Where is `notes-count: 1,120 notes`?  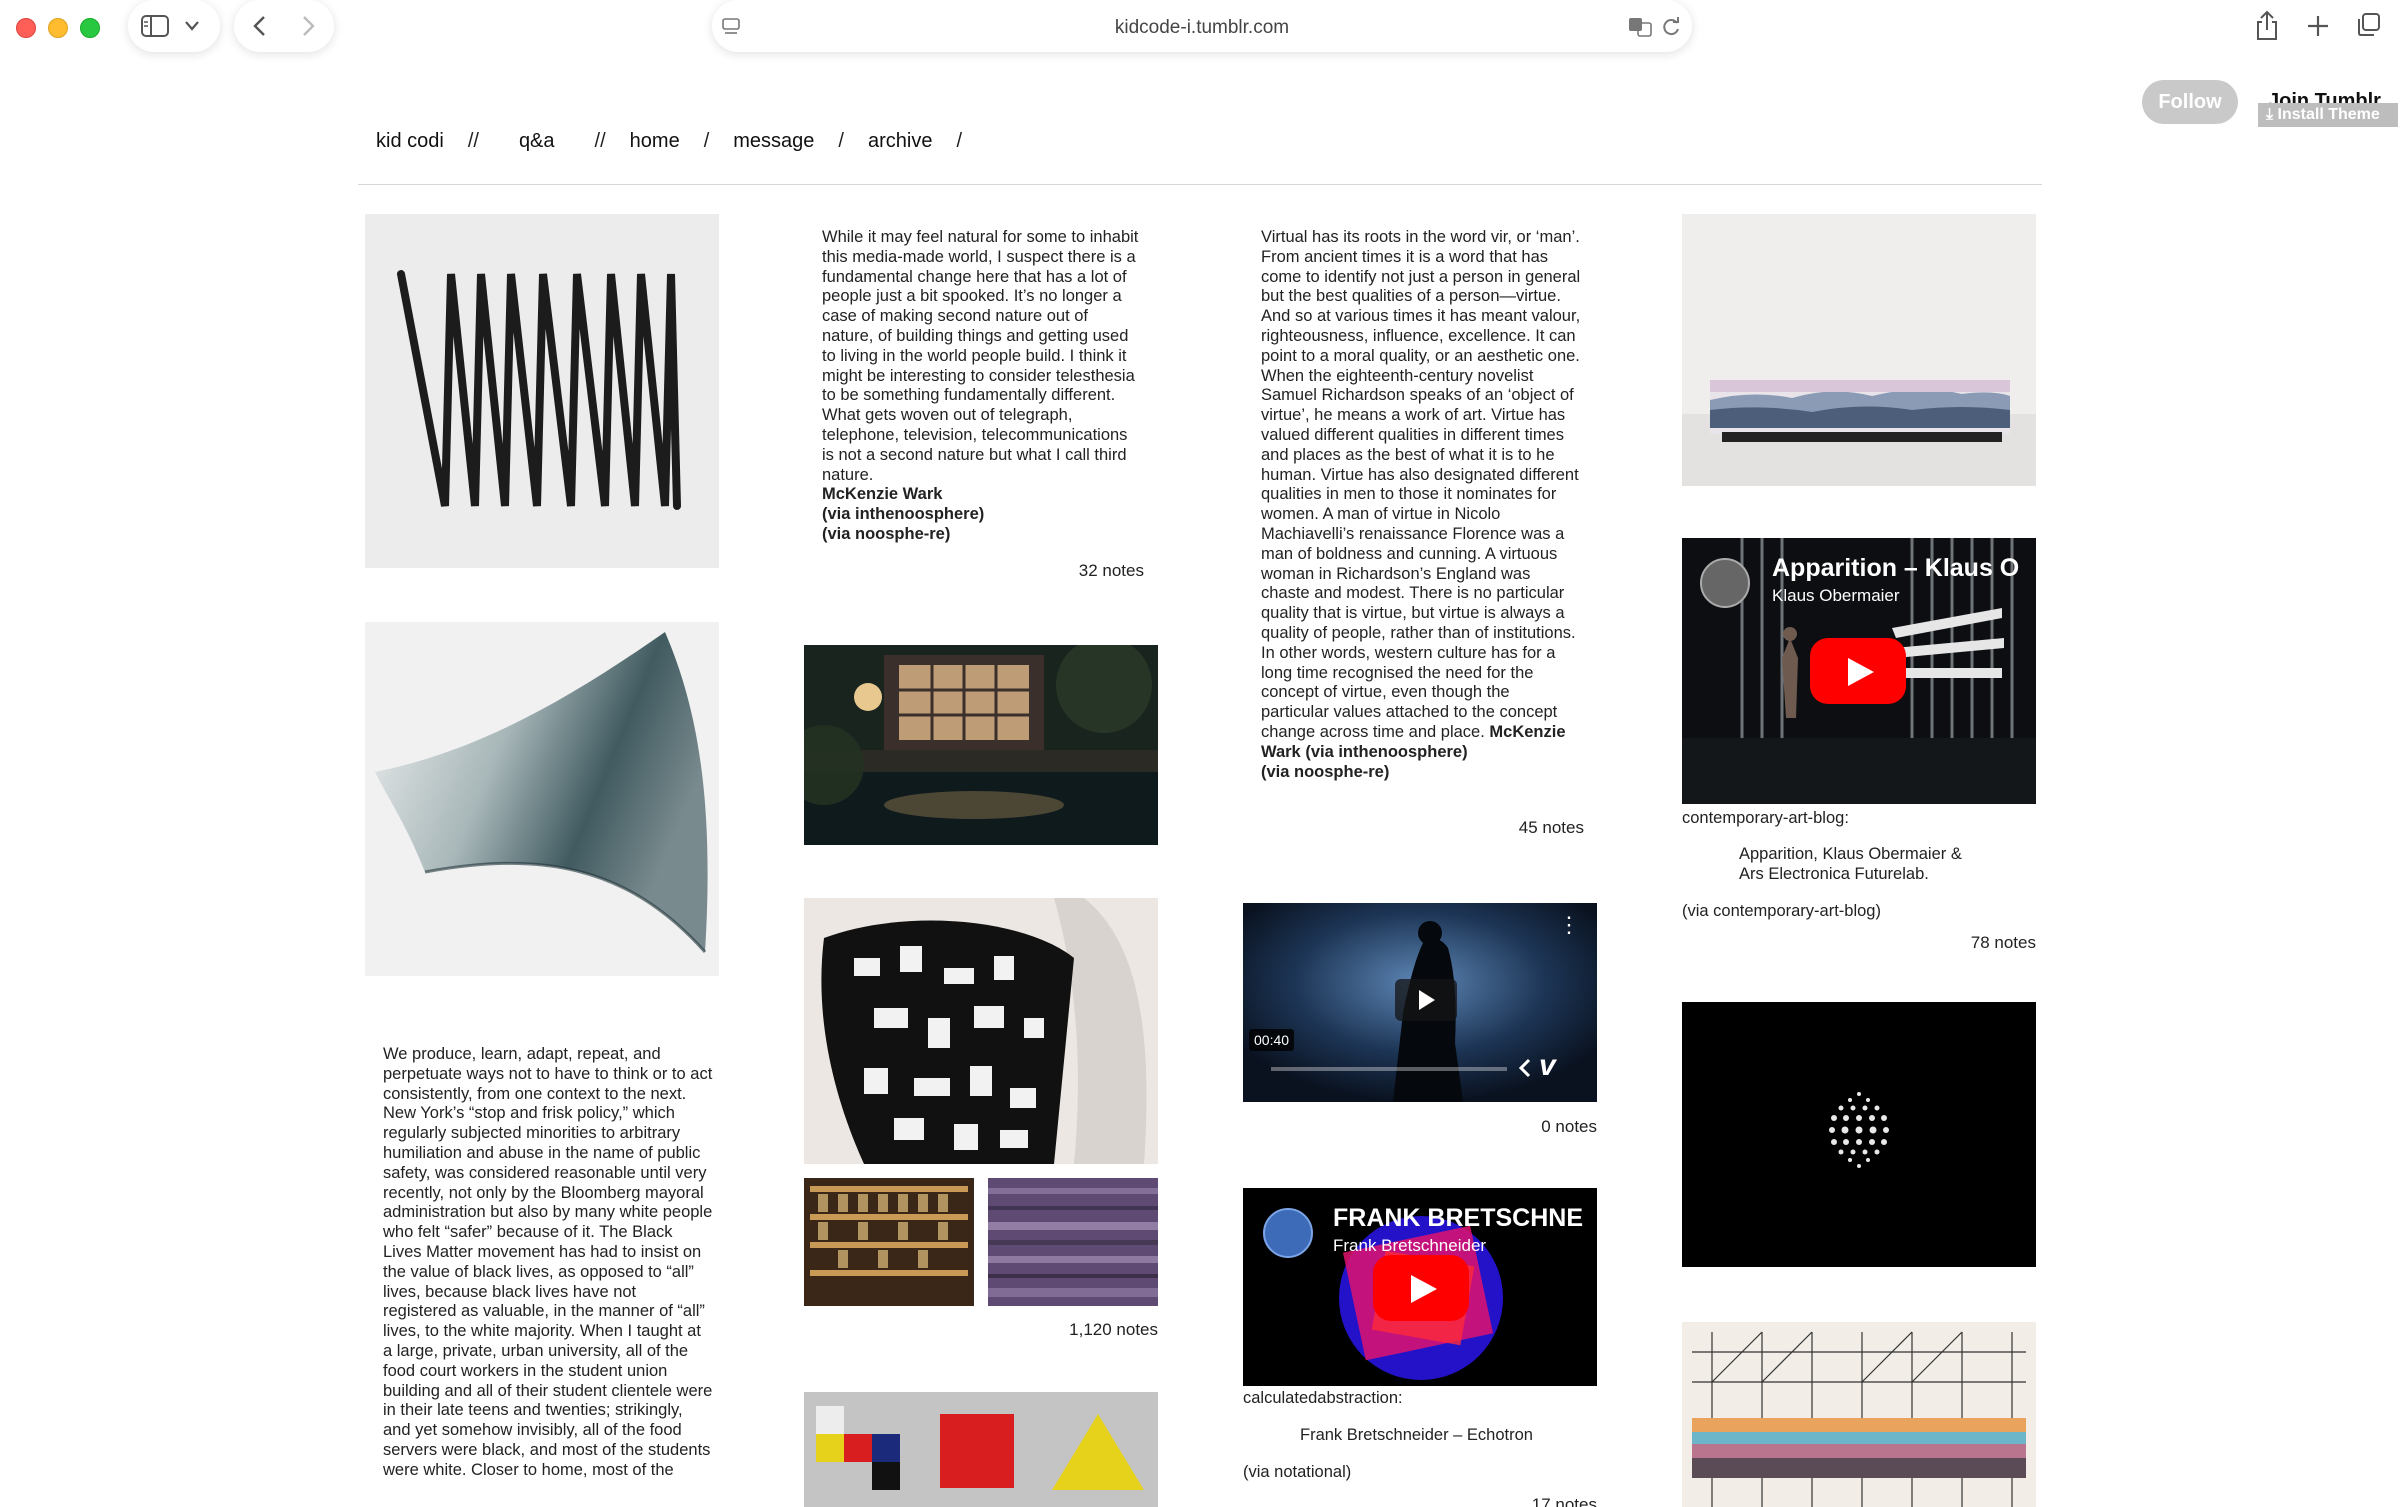 notes-count: 1,120 notes is located at coordinates (1079, 1330).